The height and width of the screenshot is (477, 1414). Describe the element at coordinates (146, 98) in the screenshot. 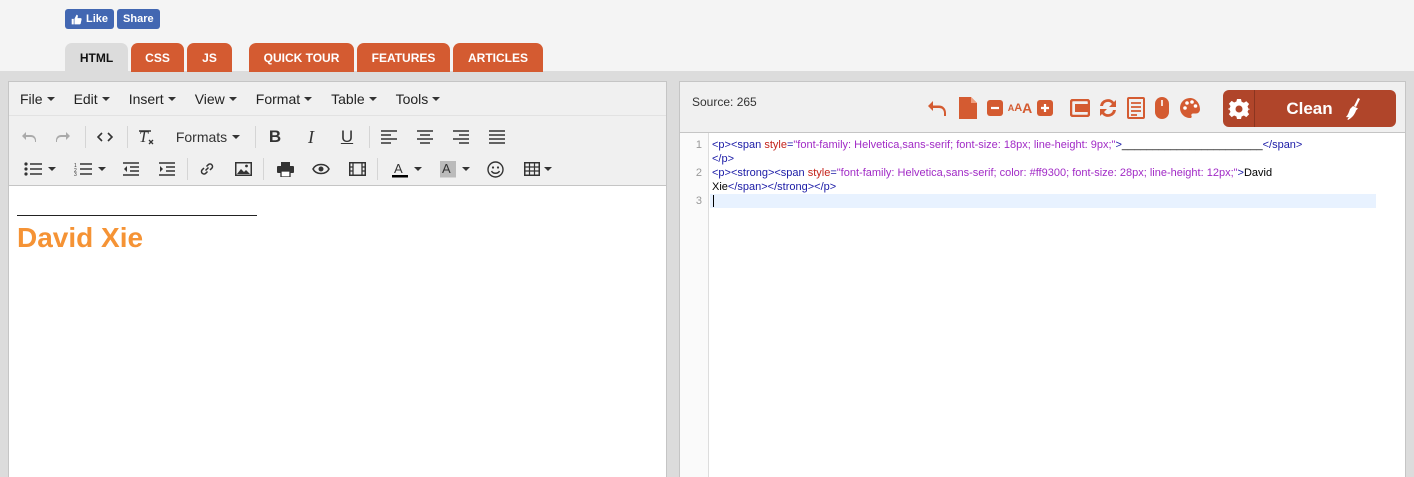

I see `menu-insert-label: Insert` at that location.